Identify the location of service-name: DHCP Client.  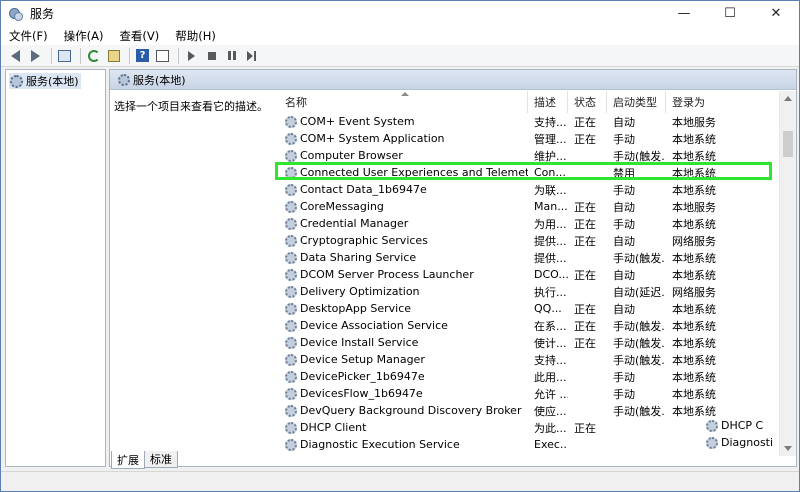
(333, 427).